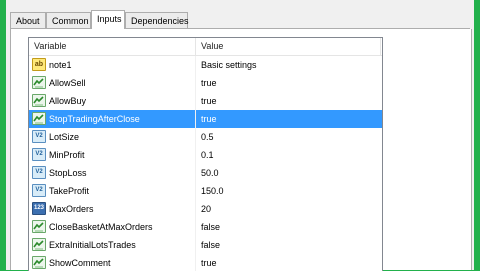  I want to click on variable-value: 0.5, so click(207, 137).